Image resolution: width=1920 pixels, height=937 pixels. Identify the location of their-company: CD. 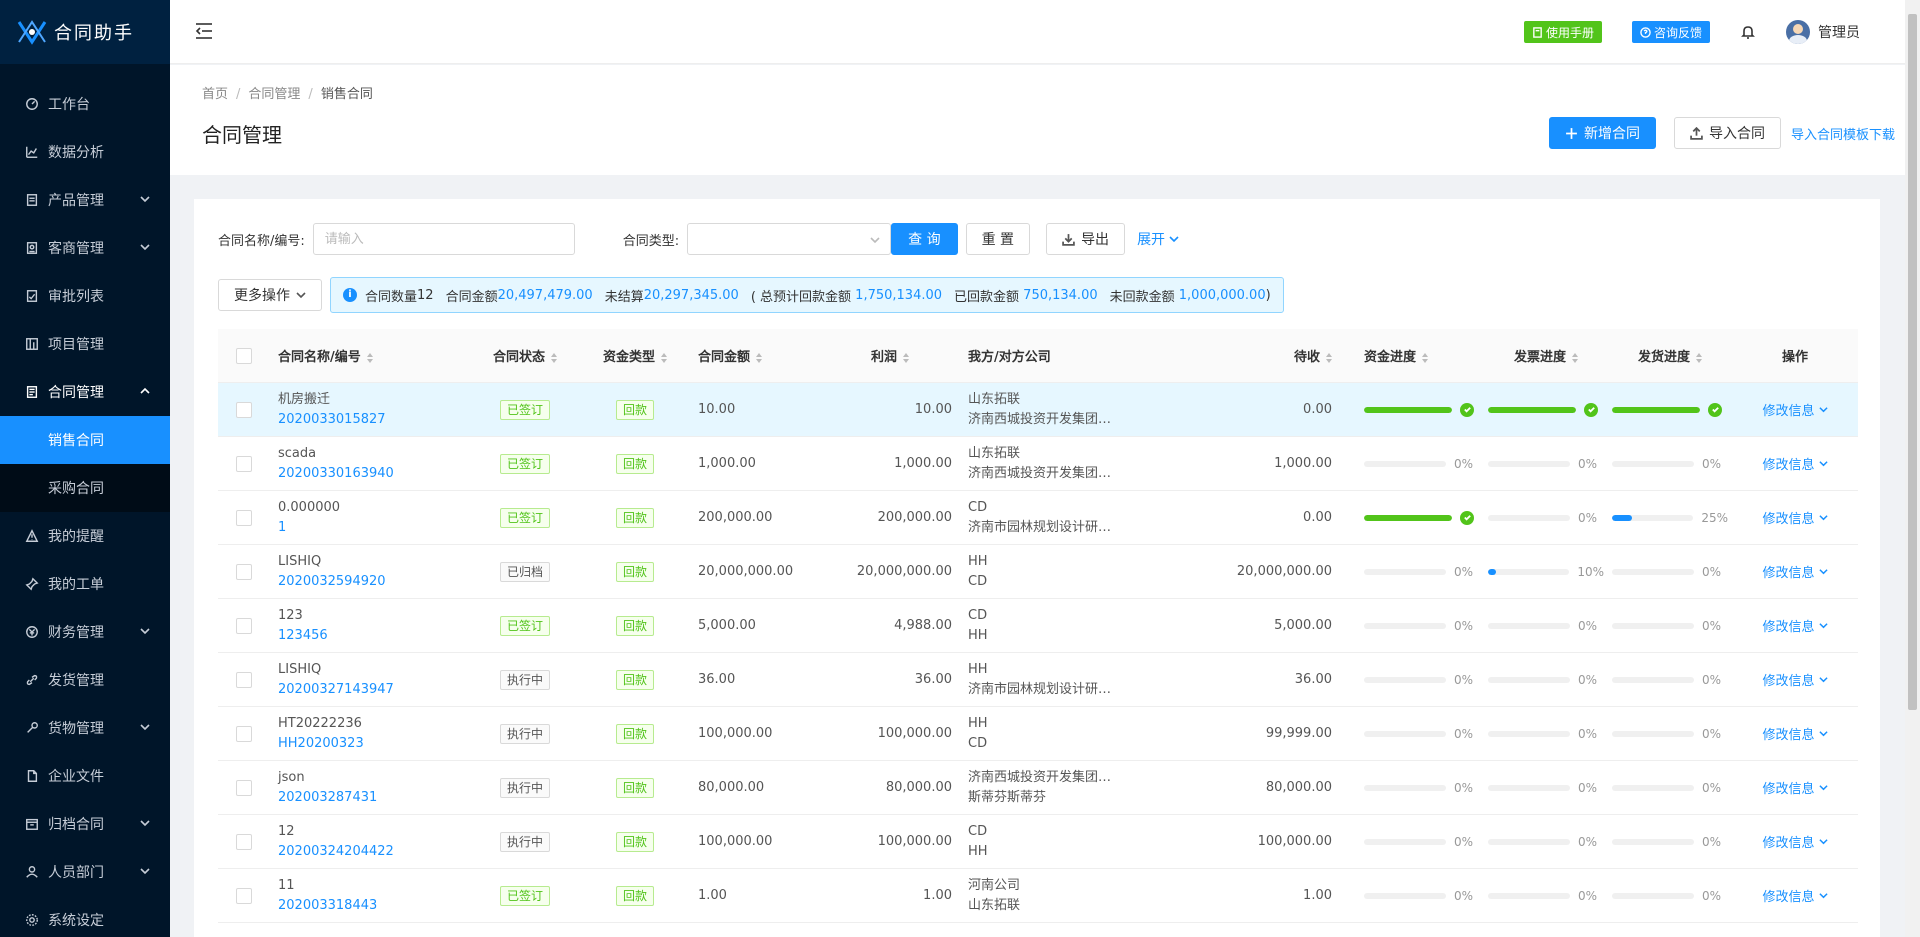
(978, 743).